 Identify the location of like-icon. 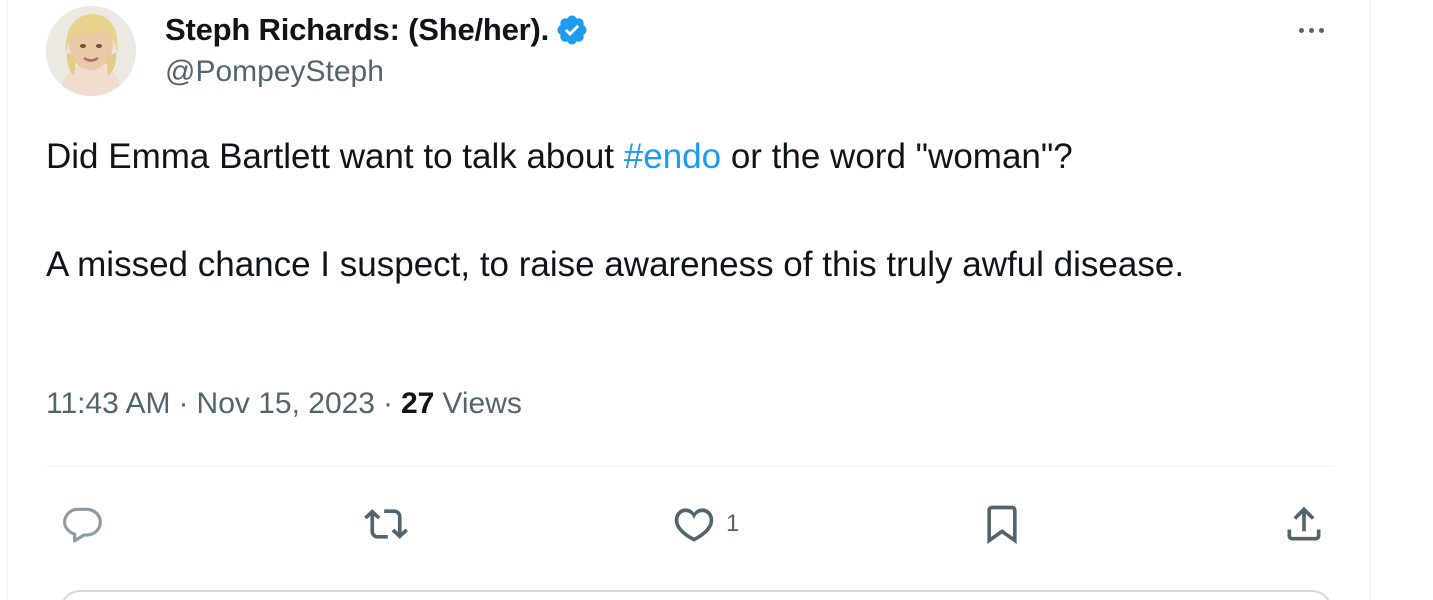
(694, 525).